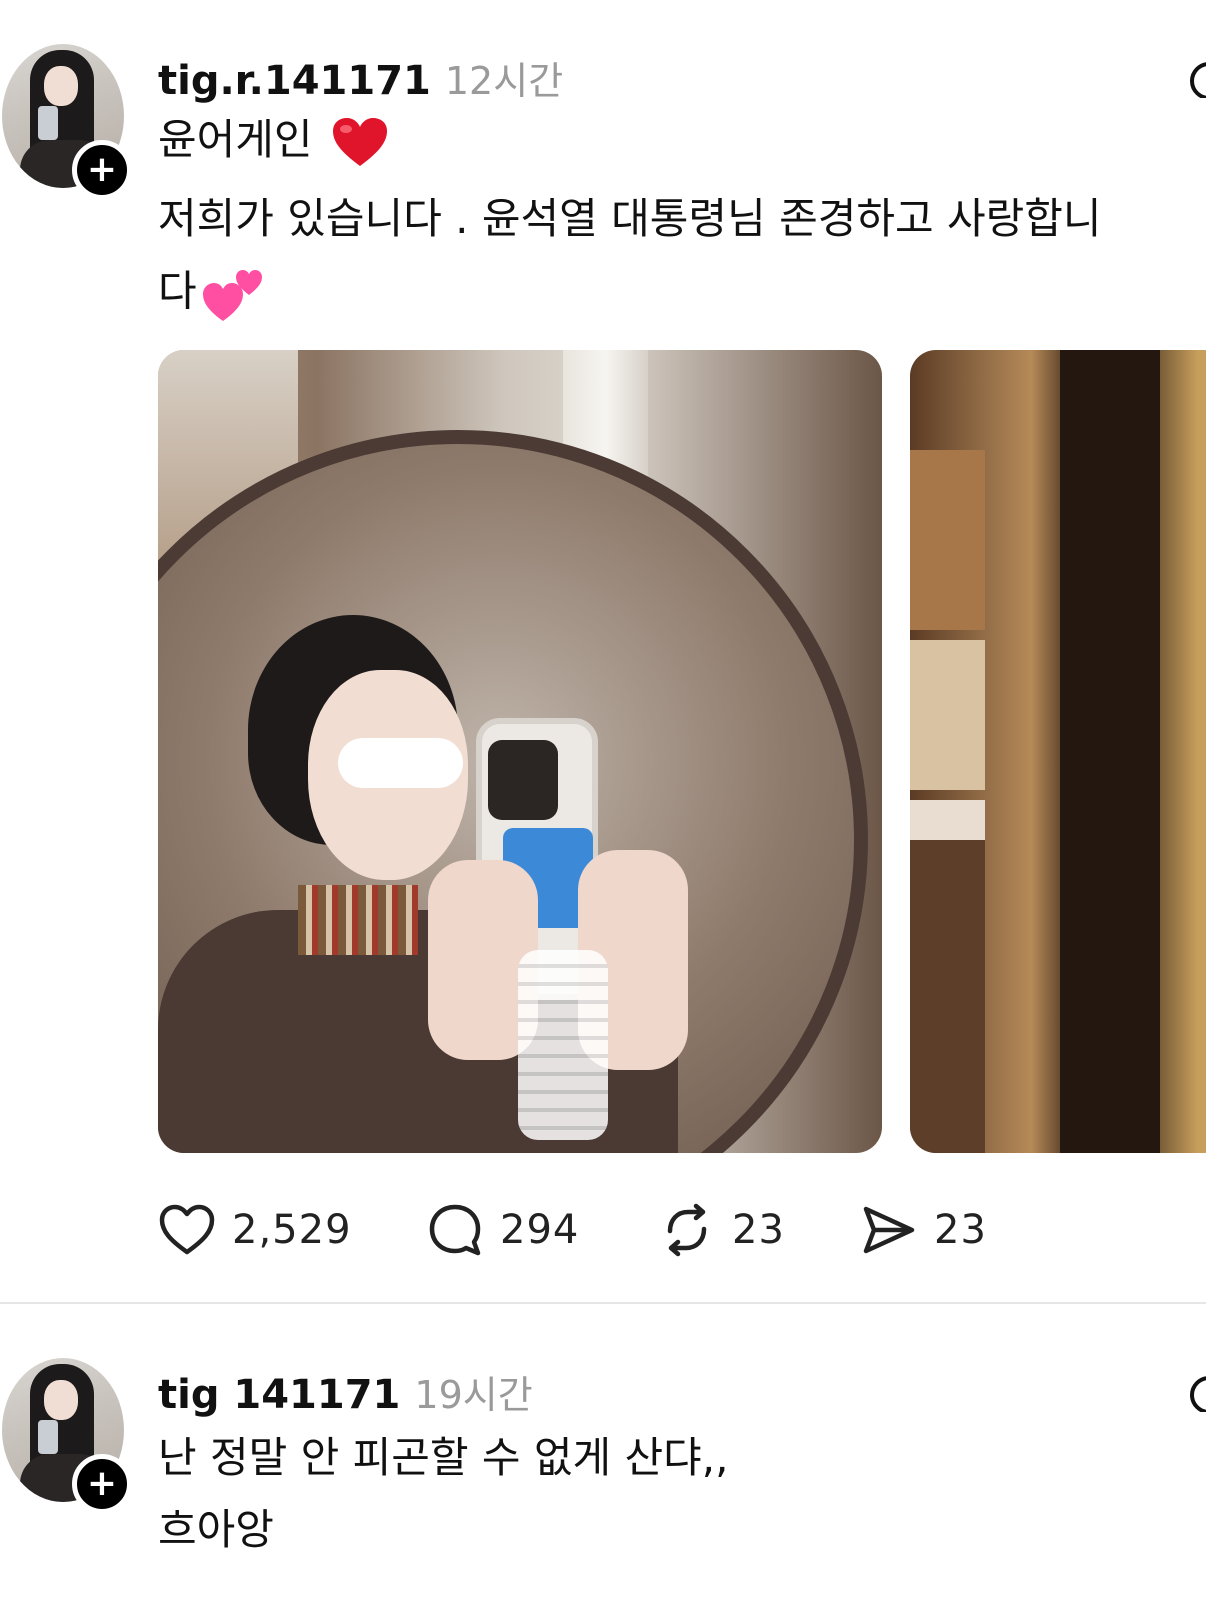  Describe the element at coordinates (608, 1230) in the screenshot. I see `post-actions: 2,529 294 23 23` at that location.